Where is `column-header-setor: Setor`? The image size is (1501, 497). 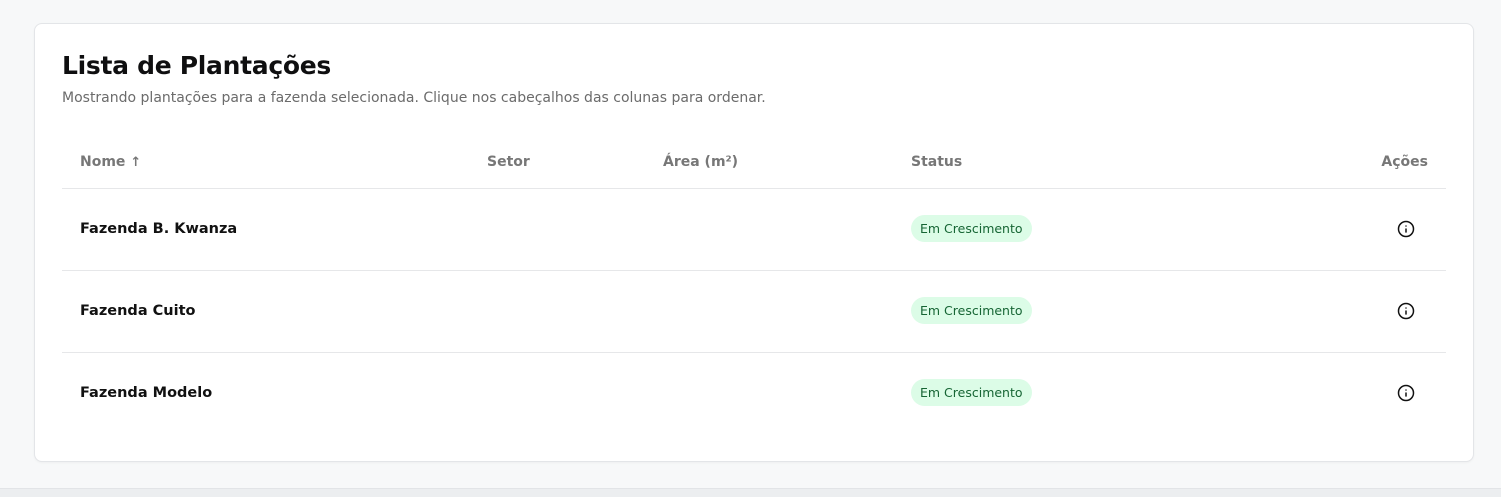
column-header-setor: Setor is located at coordinates (508, 162).